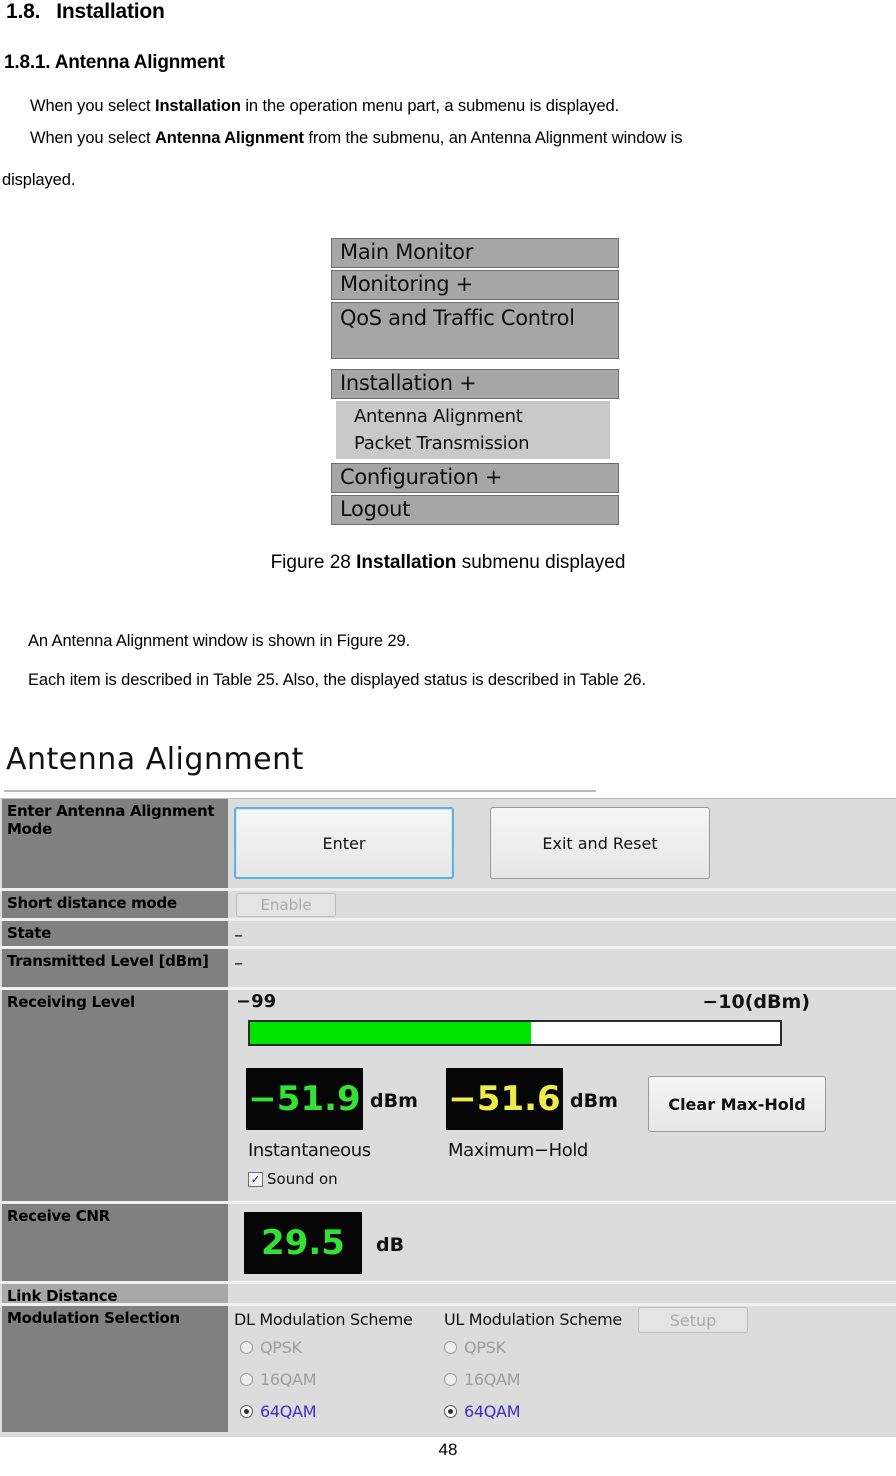 This screenshot has width=896, height=1476. I want to click on instantaneous-caption: Instantaneous, so click(309, 1150).